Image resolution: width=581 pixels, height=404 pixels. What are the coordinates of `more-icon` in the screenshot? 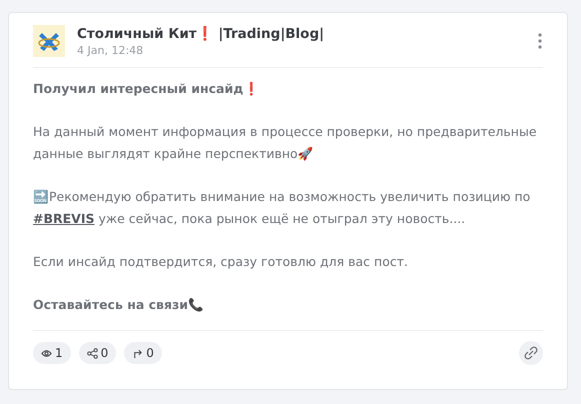 It's located at (540, 41).